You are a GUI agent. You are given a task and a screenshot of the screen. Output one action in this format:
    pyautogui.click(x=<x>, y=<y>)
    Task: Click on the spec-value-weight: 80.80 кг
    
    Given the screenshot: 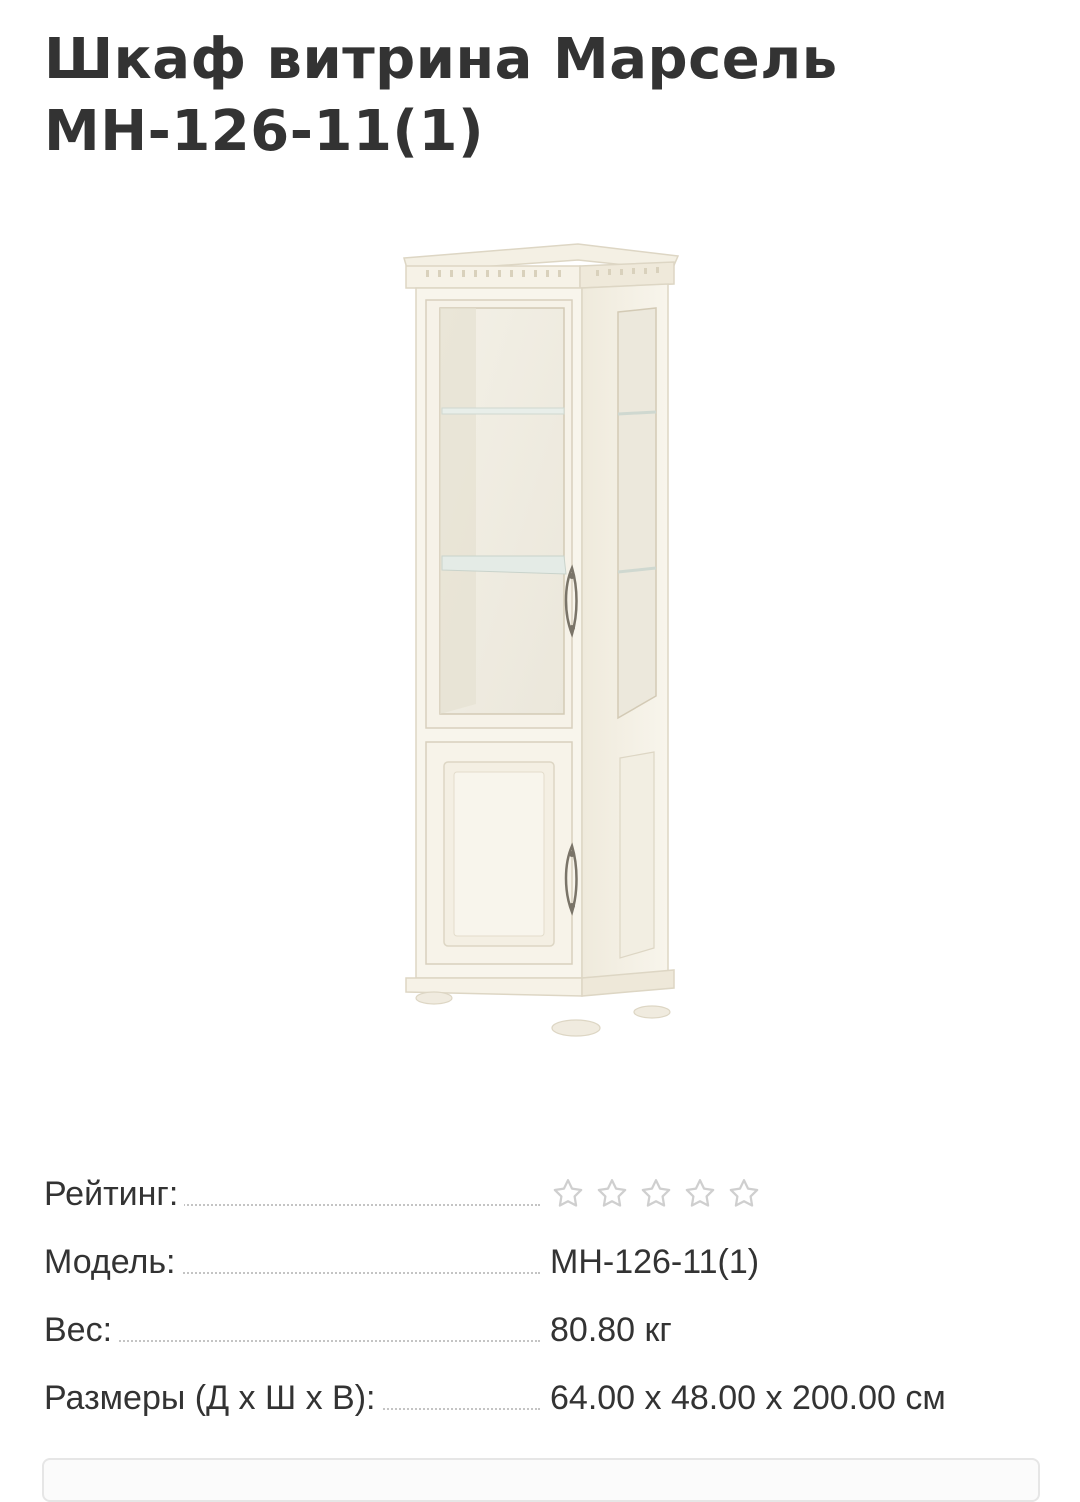 What is the action you would take?
    pyautogui.click(x=611, y=1330)
    